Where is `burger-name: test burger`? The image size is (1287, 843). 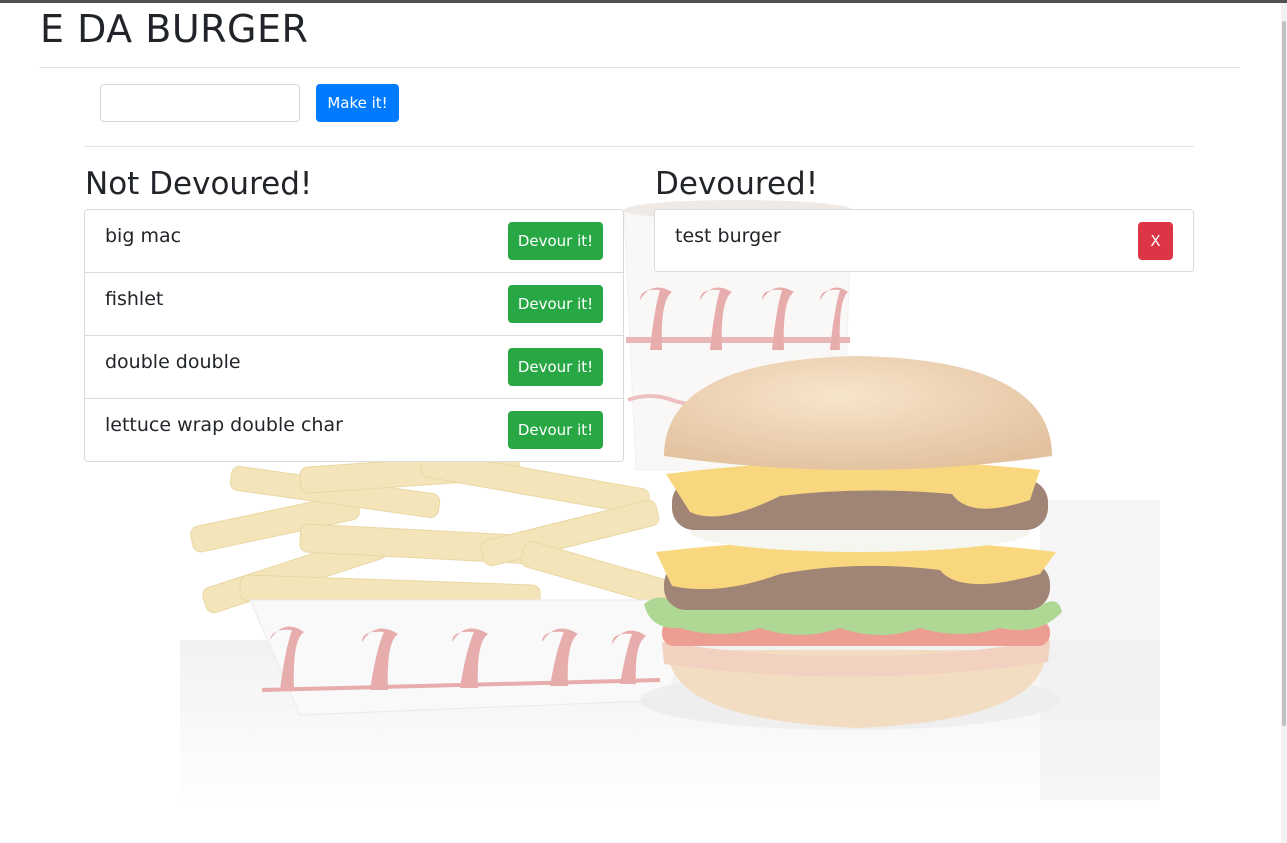
burger-name: test burger is located at coordinates (728, 236).